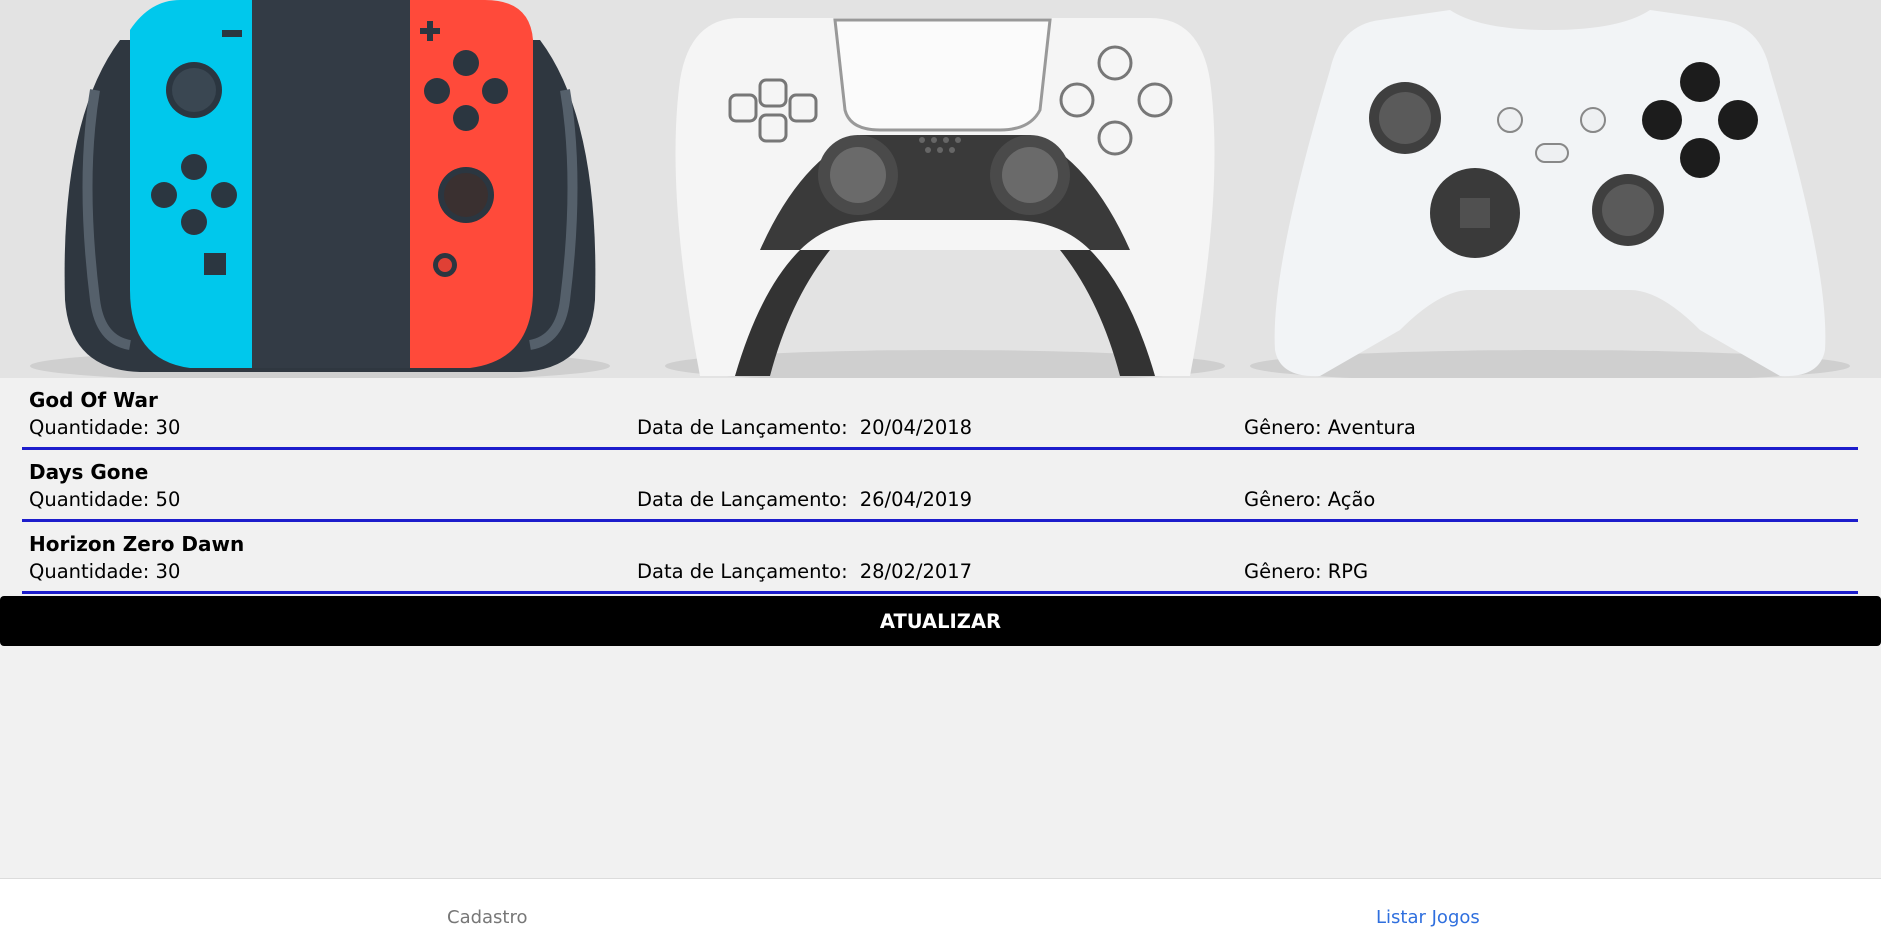 Image resolution: width=1881 pixels, height=950 pixels. I want to click on xbox-controller-icon, so click(1550, 193).